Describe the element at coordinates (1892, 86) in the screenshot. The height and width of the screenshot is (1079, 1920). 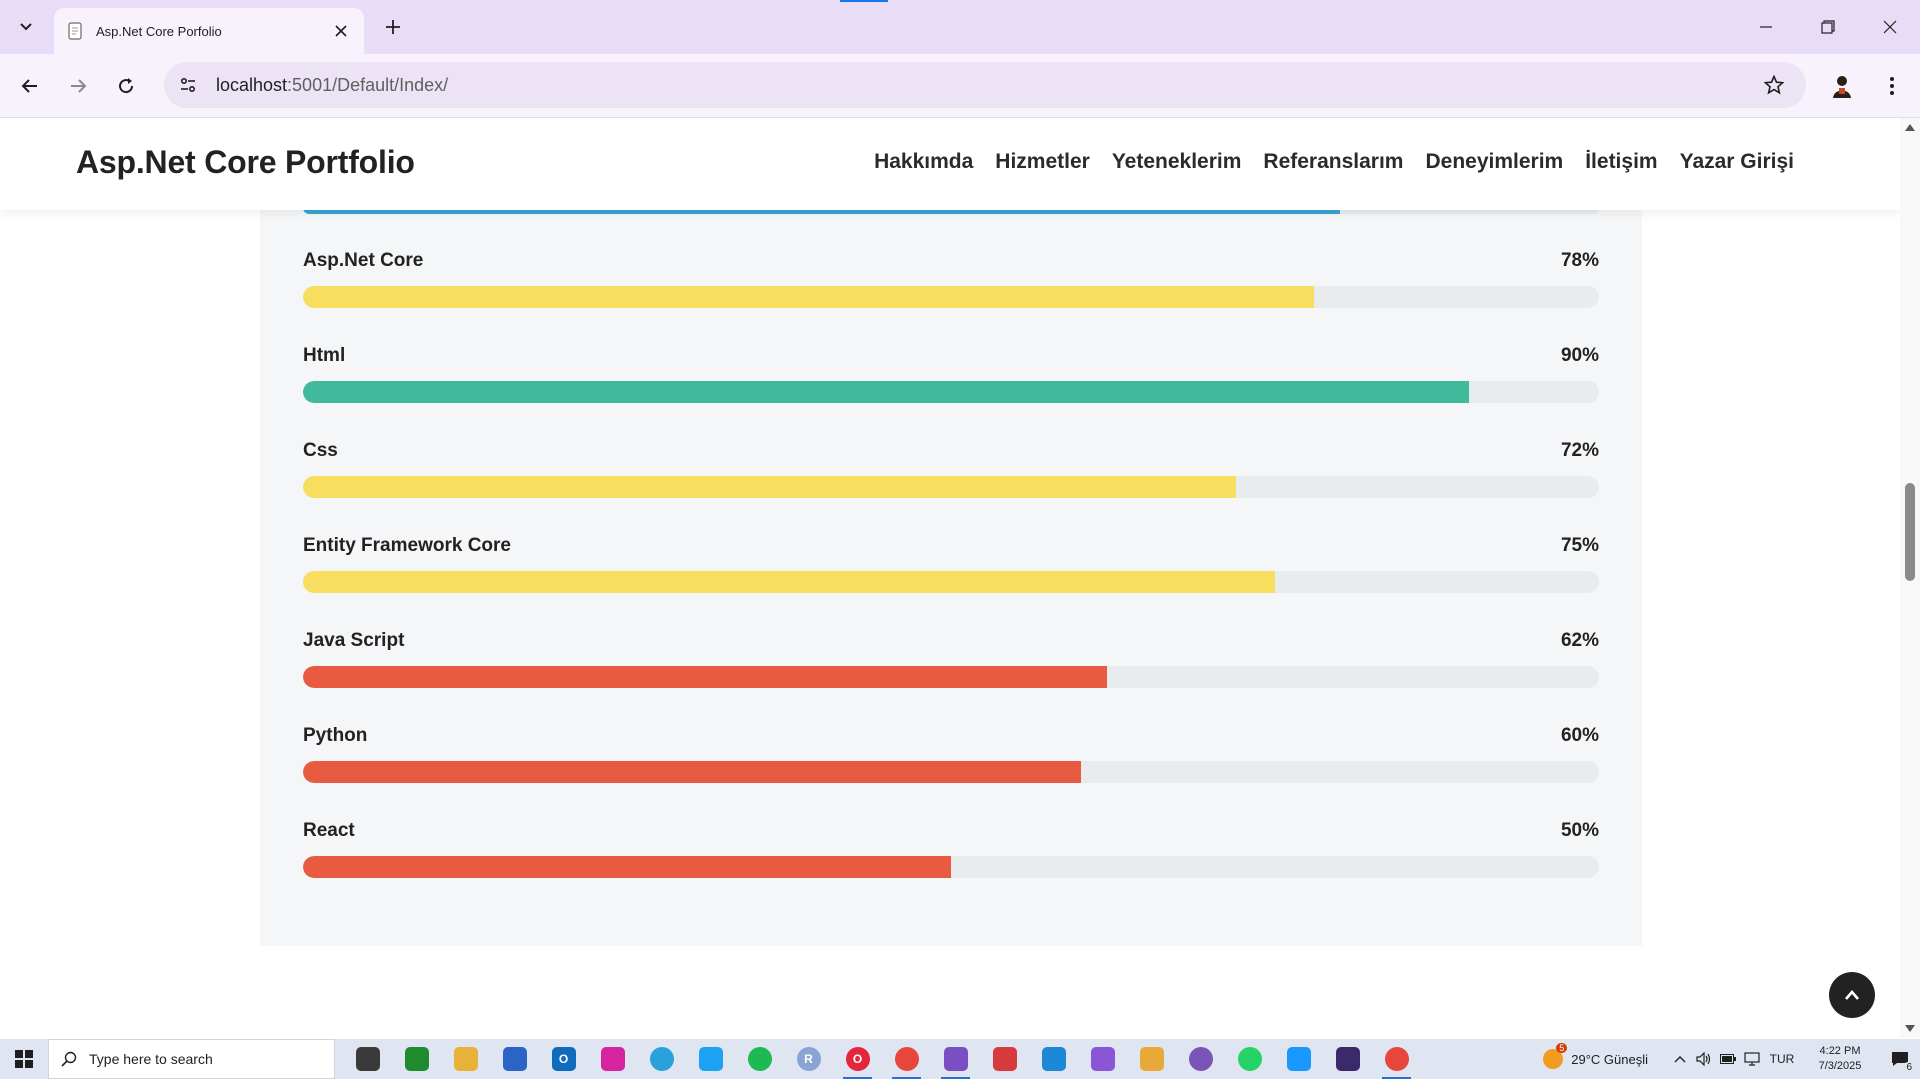
I see `browser-menu-icon` at that location.